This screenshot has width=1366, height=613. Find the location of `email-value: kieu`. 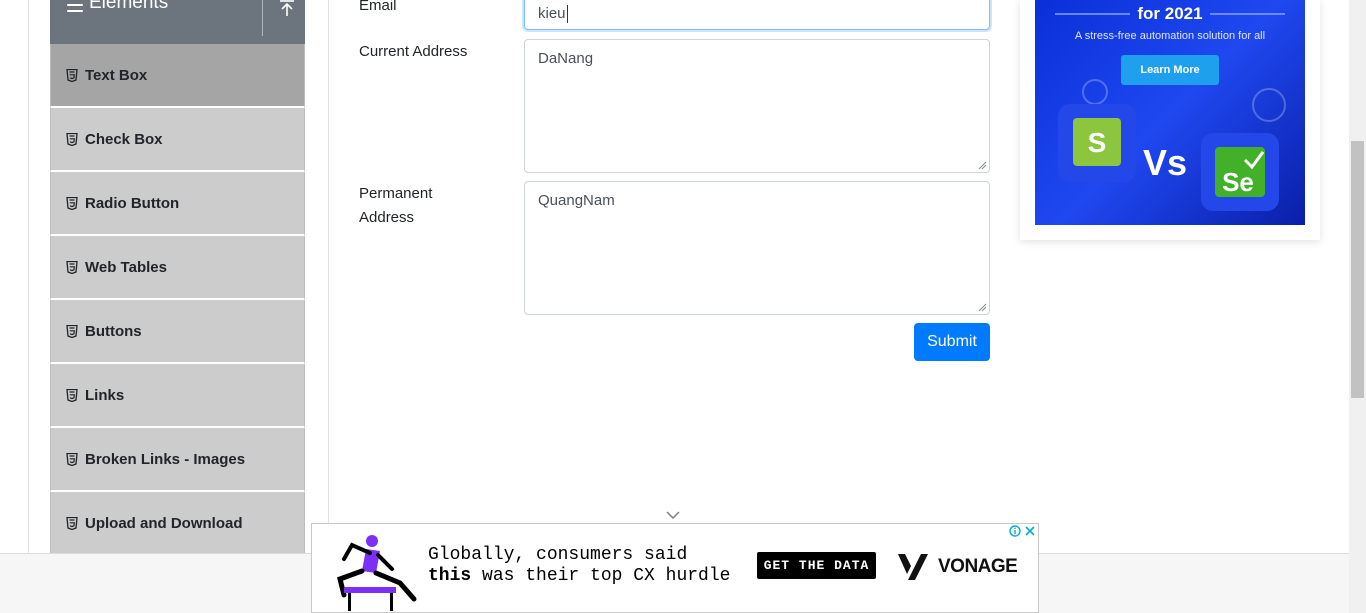

email-value: kieu is located at coordinates (552, 13).